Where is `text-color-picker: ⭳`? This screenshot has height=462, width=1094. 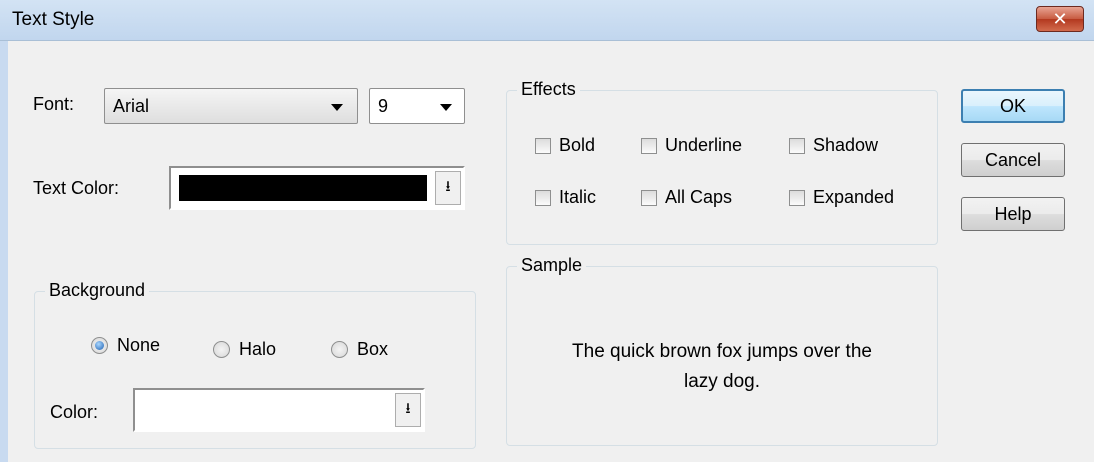
text-color-picker: ⭳ is located at coordinates (317, 188).